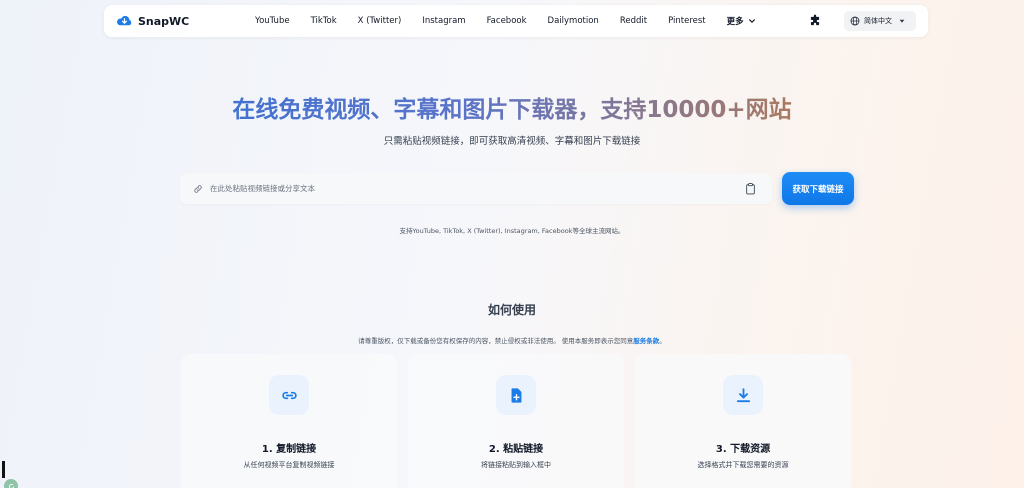  Describe the element at coordinates (751, 21) in the screenshot. I see `chevron-down-icon` at that location.